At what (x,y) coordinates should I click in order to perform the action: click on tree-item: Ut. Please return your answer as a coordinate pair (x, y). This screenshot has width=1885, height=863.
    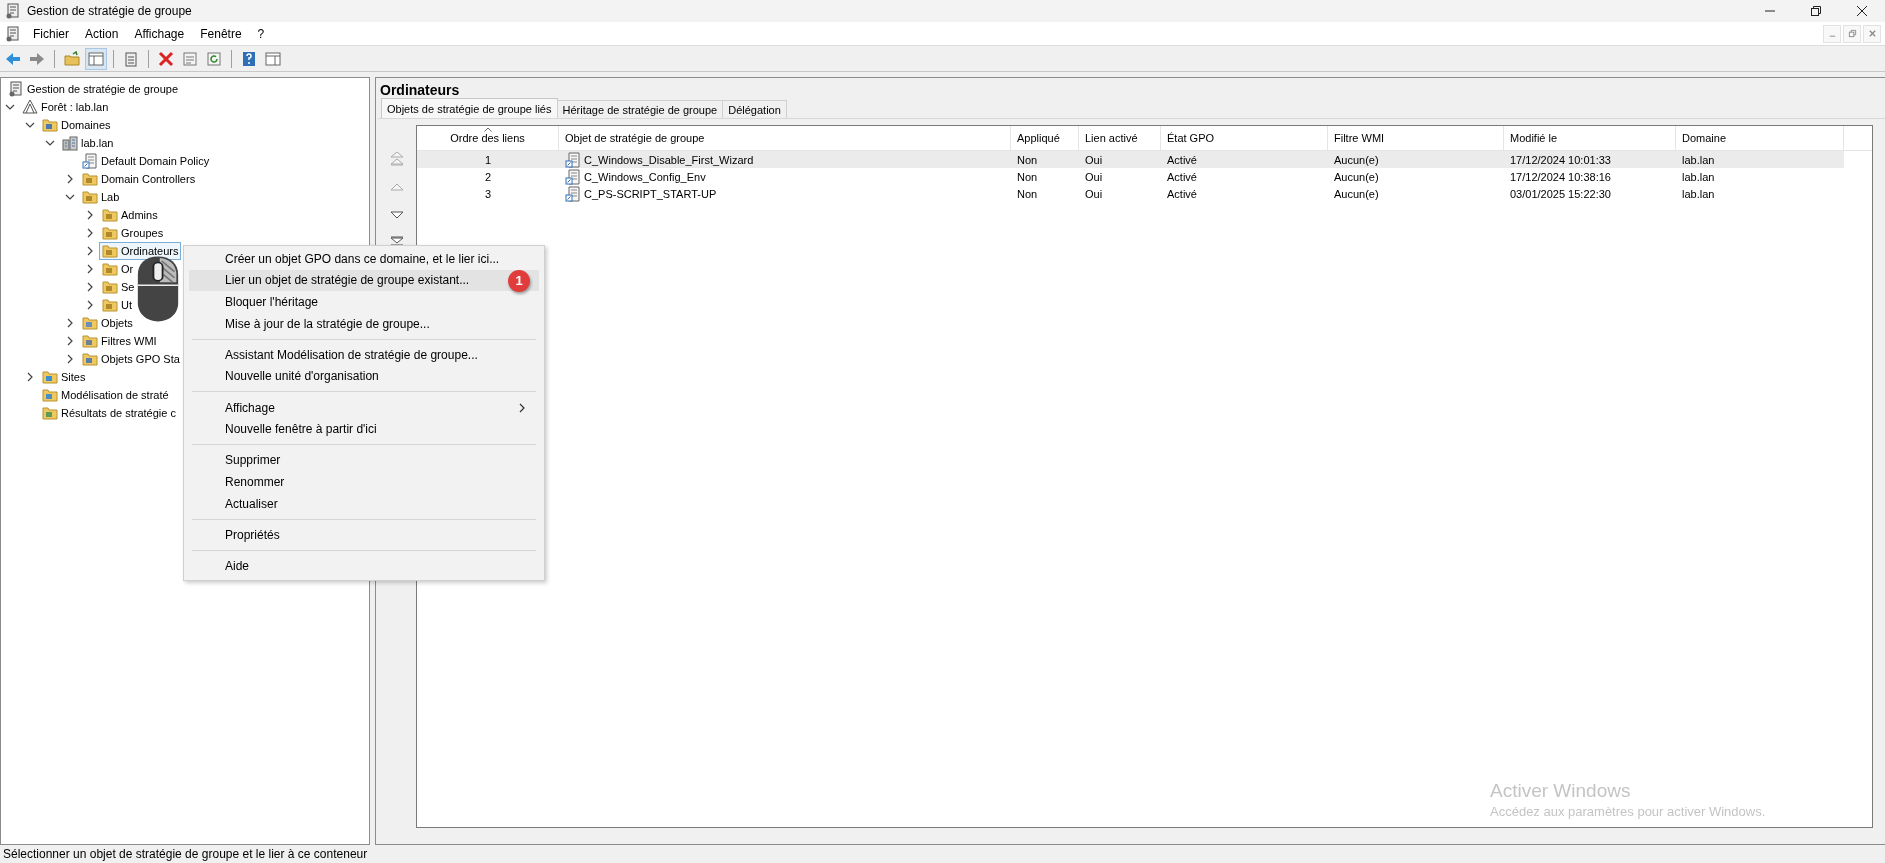
    Looking at the image, I should click on (117, 305).